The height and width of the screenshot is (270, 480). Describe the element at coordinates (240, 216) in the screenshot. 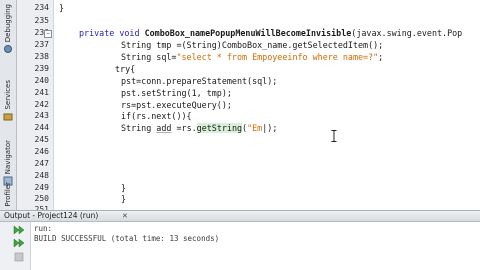

I see `output-panel-header: Output - Project124 (run) ✕` at that location.